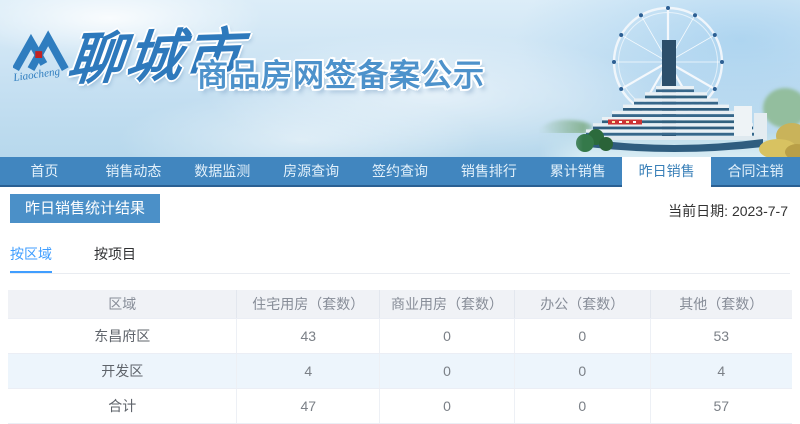 The width and height of the screenshot is (800, 424). I want to click on cell-other: 57, so click(721, 406).